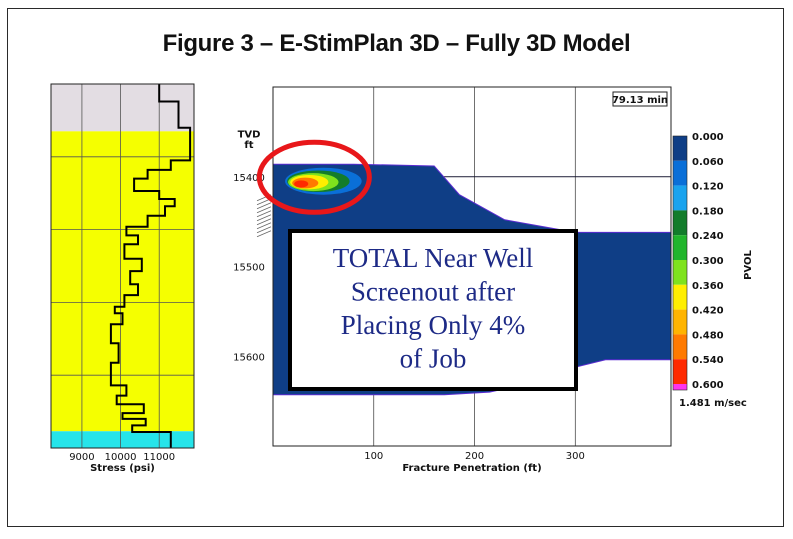 This screenshot has width=793, height=539. Describe the element at coordinates (708, 286) in the screenshot. I see `colorbar-tick-label: 0.360` at that location.